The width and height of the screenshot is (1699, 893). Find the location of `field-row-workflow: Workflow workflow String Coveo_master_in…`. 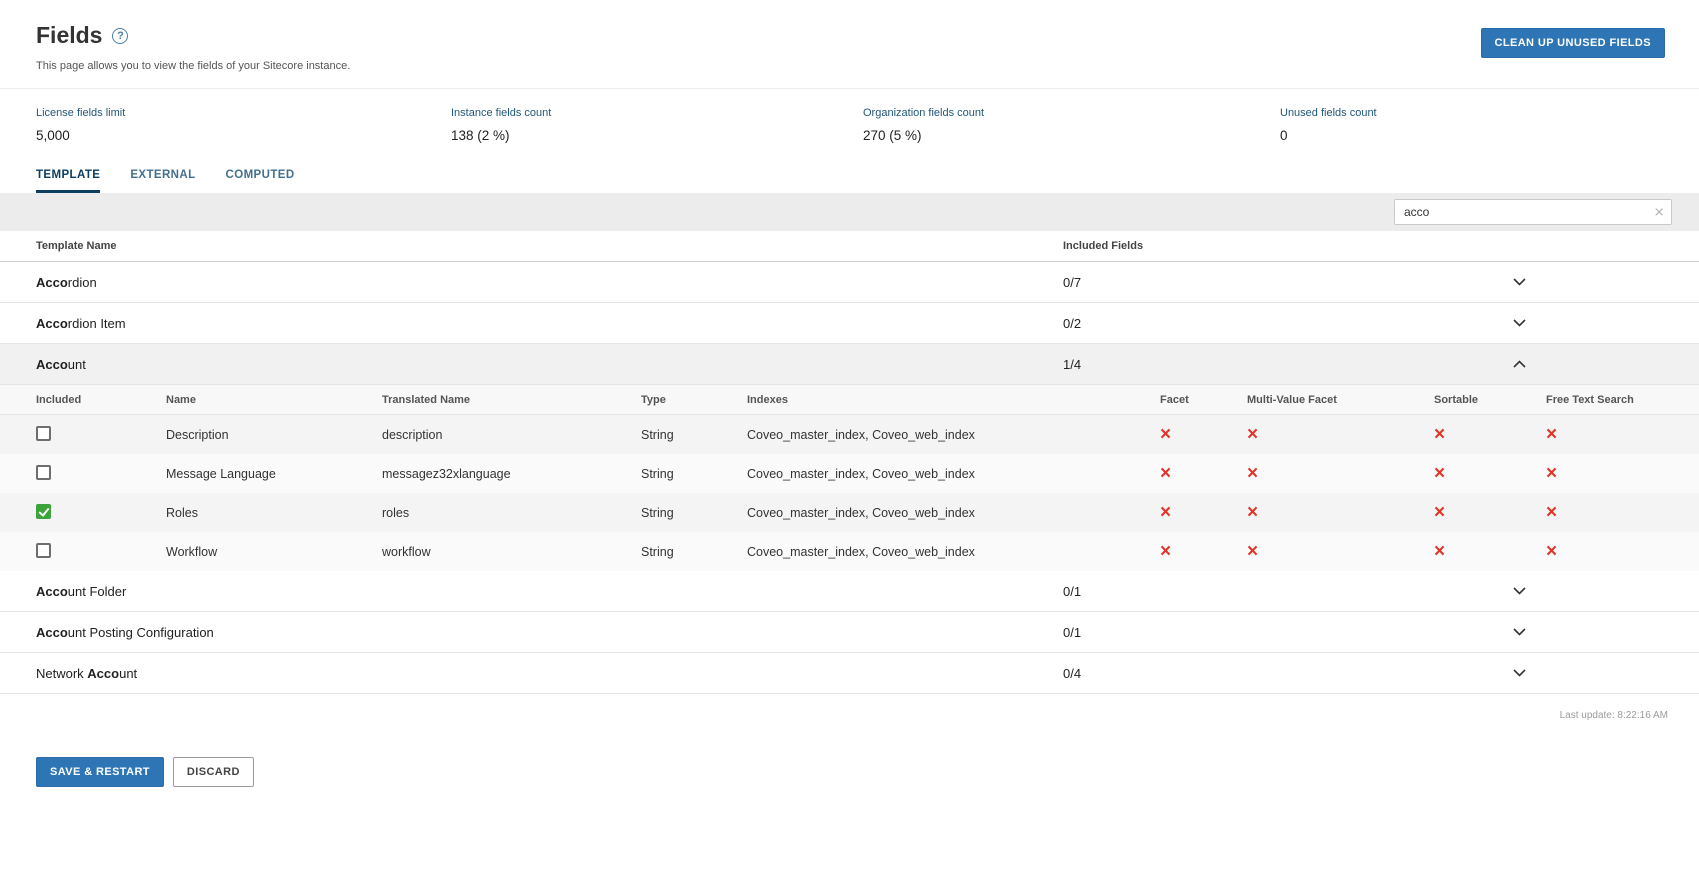

field-row-workflow: Workflow workflow String Coveo_master_in… is located at coordinates (849, 551).